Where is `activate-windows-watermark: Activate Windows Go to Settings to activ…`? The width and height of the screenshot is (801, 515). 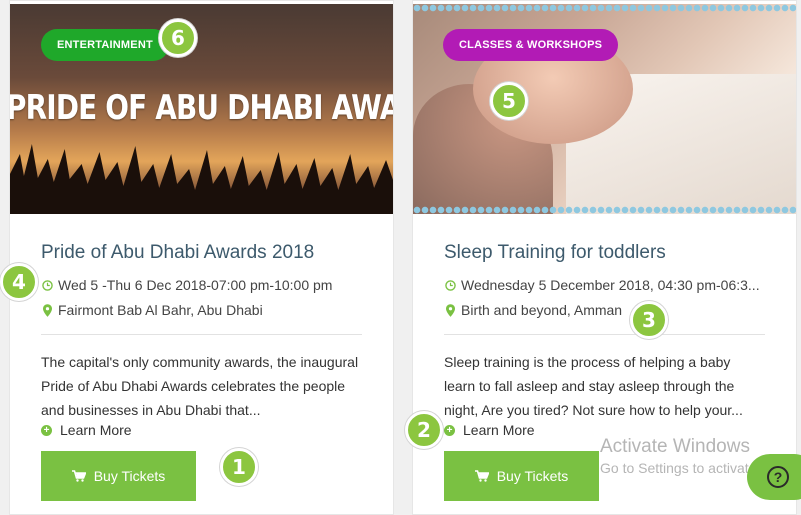
activate-windows-watermark: Activate Windows Go to Settings to activ… is located at coordinates (678, 456).